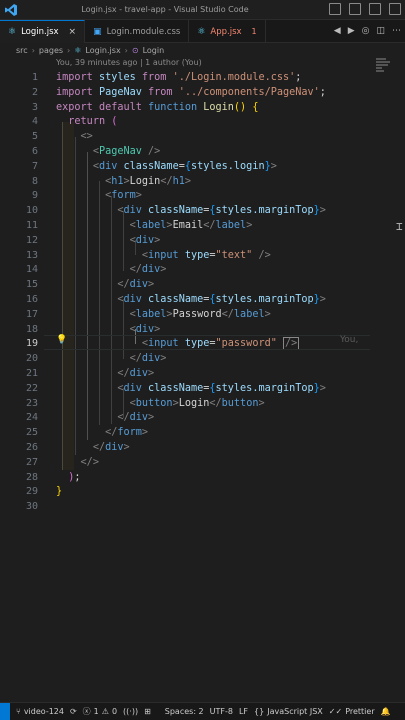  Describe the element at coordinates (19, 403) in the screenshot. I see `line-number: 23` at that location.